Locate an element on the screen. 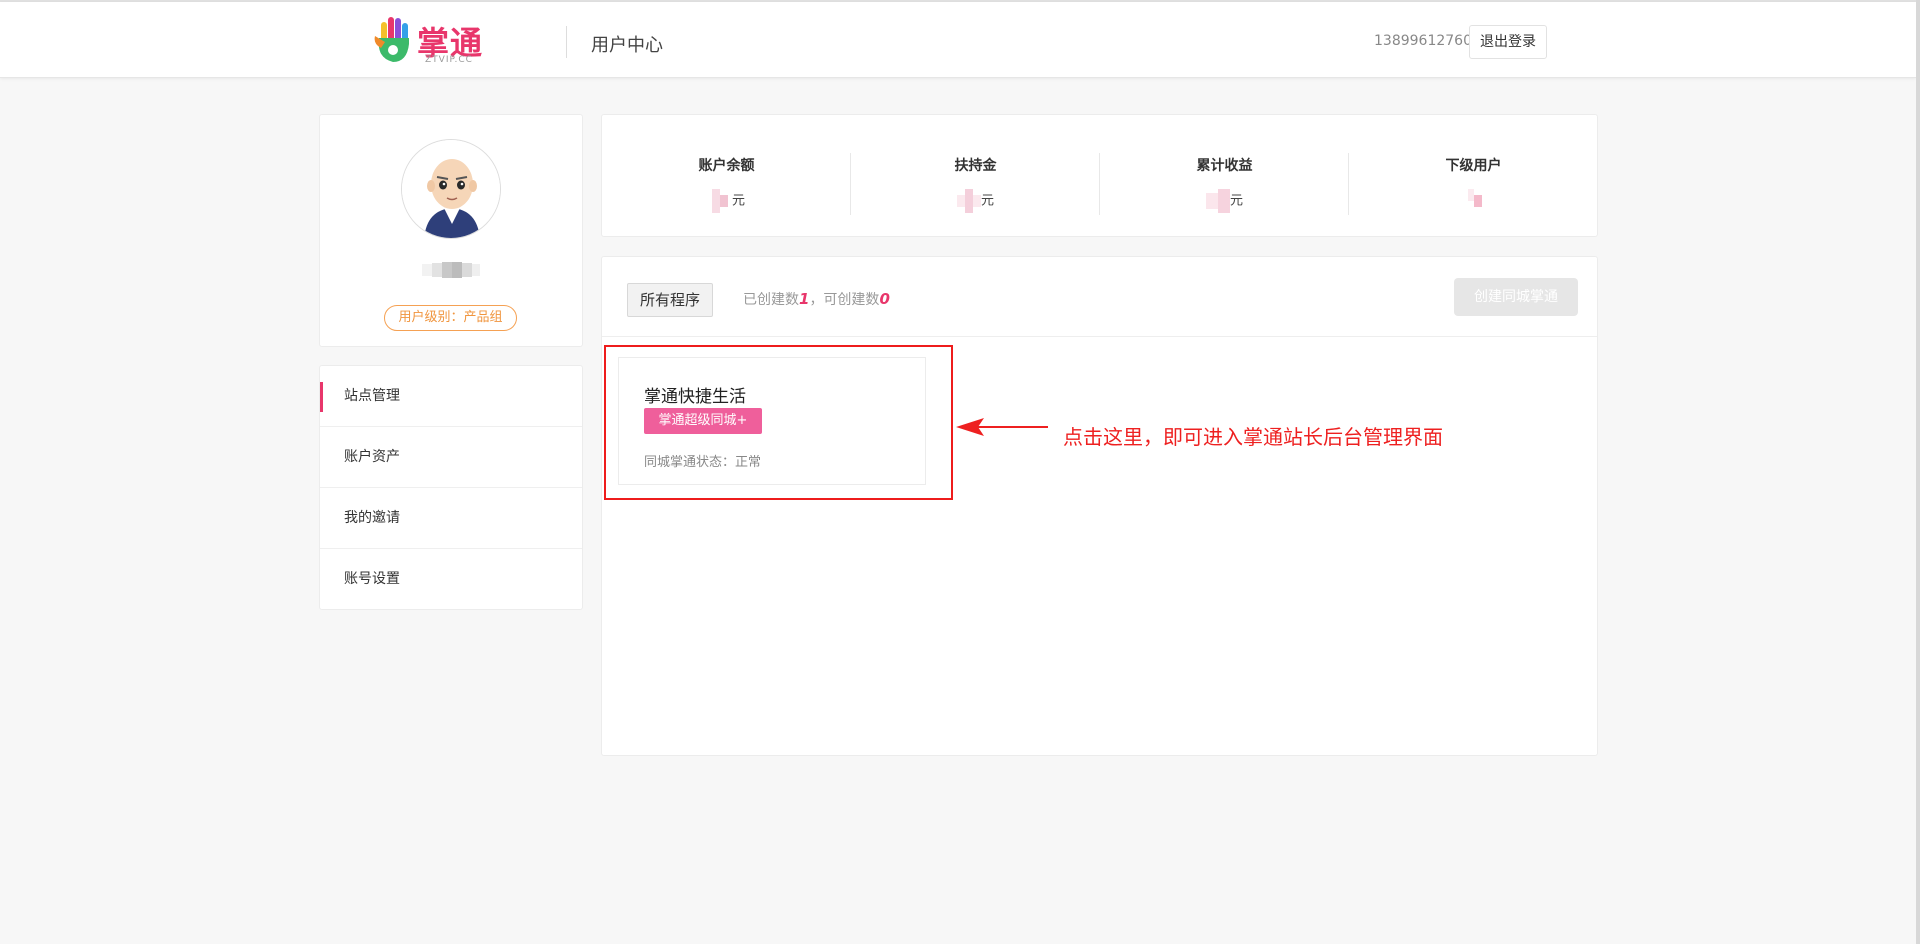  program-count: 已创建数1，可创建数0 is located at coordinates (816, 299).